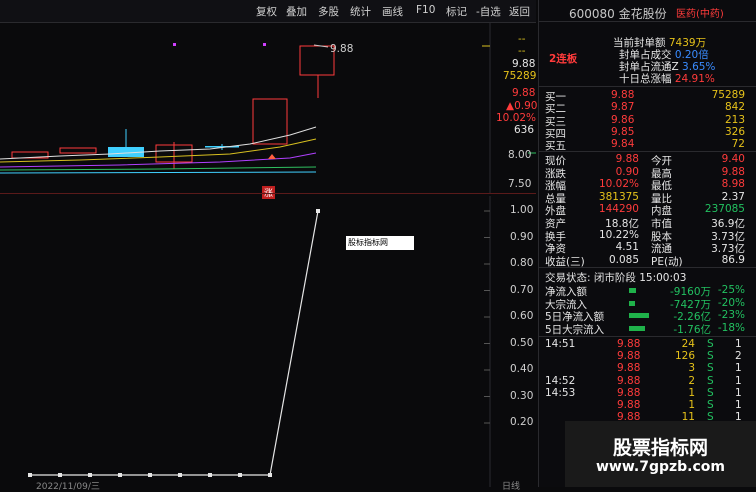 Image resolution: width=756 pixels, height=492 pixels. What do you see at coordinates (522, 106) in the screenshot?
I see `right-change: ▲0.90` at bounding box center [522, 106].